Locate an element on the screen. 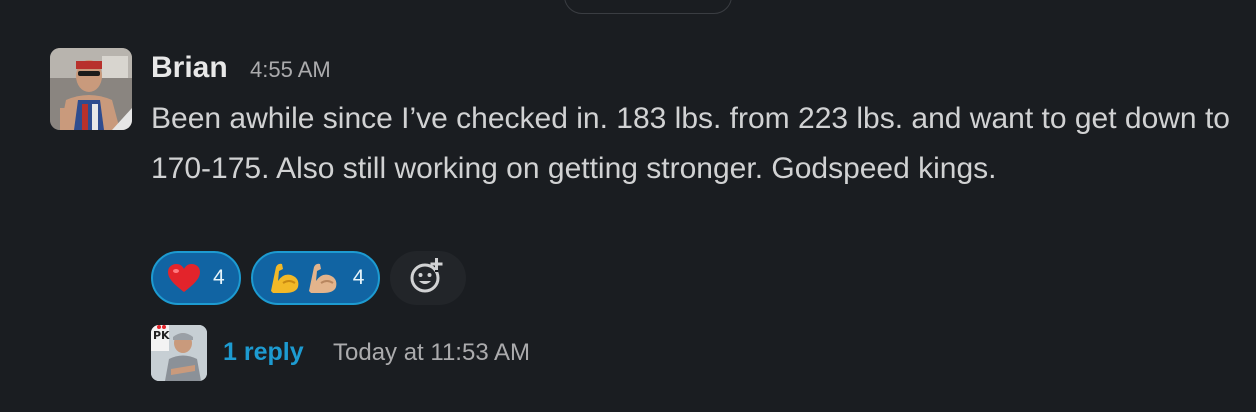 This screenshot has width=1256, height=412. add-emoji-icon is located at coordinates (428, 278).